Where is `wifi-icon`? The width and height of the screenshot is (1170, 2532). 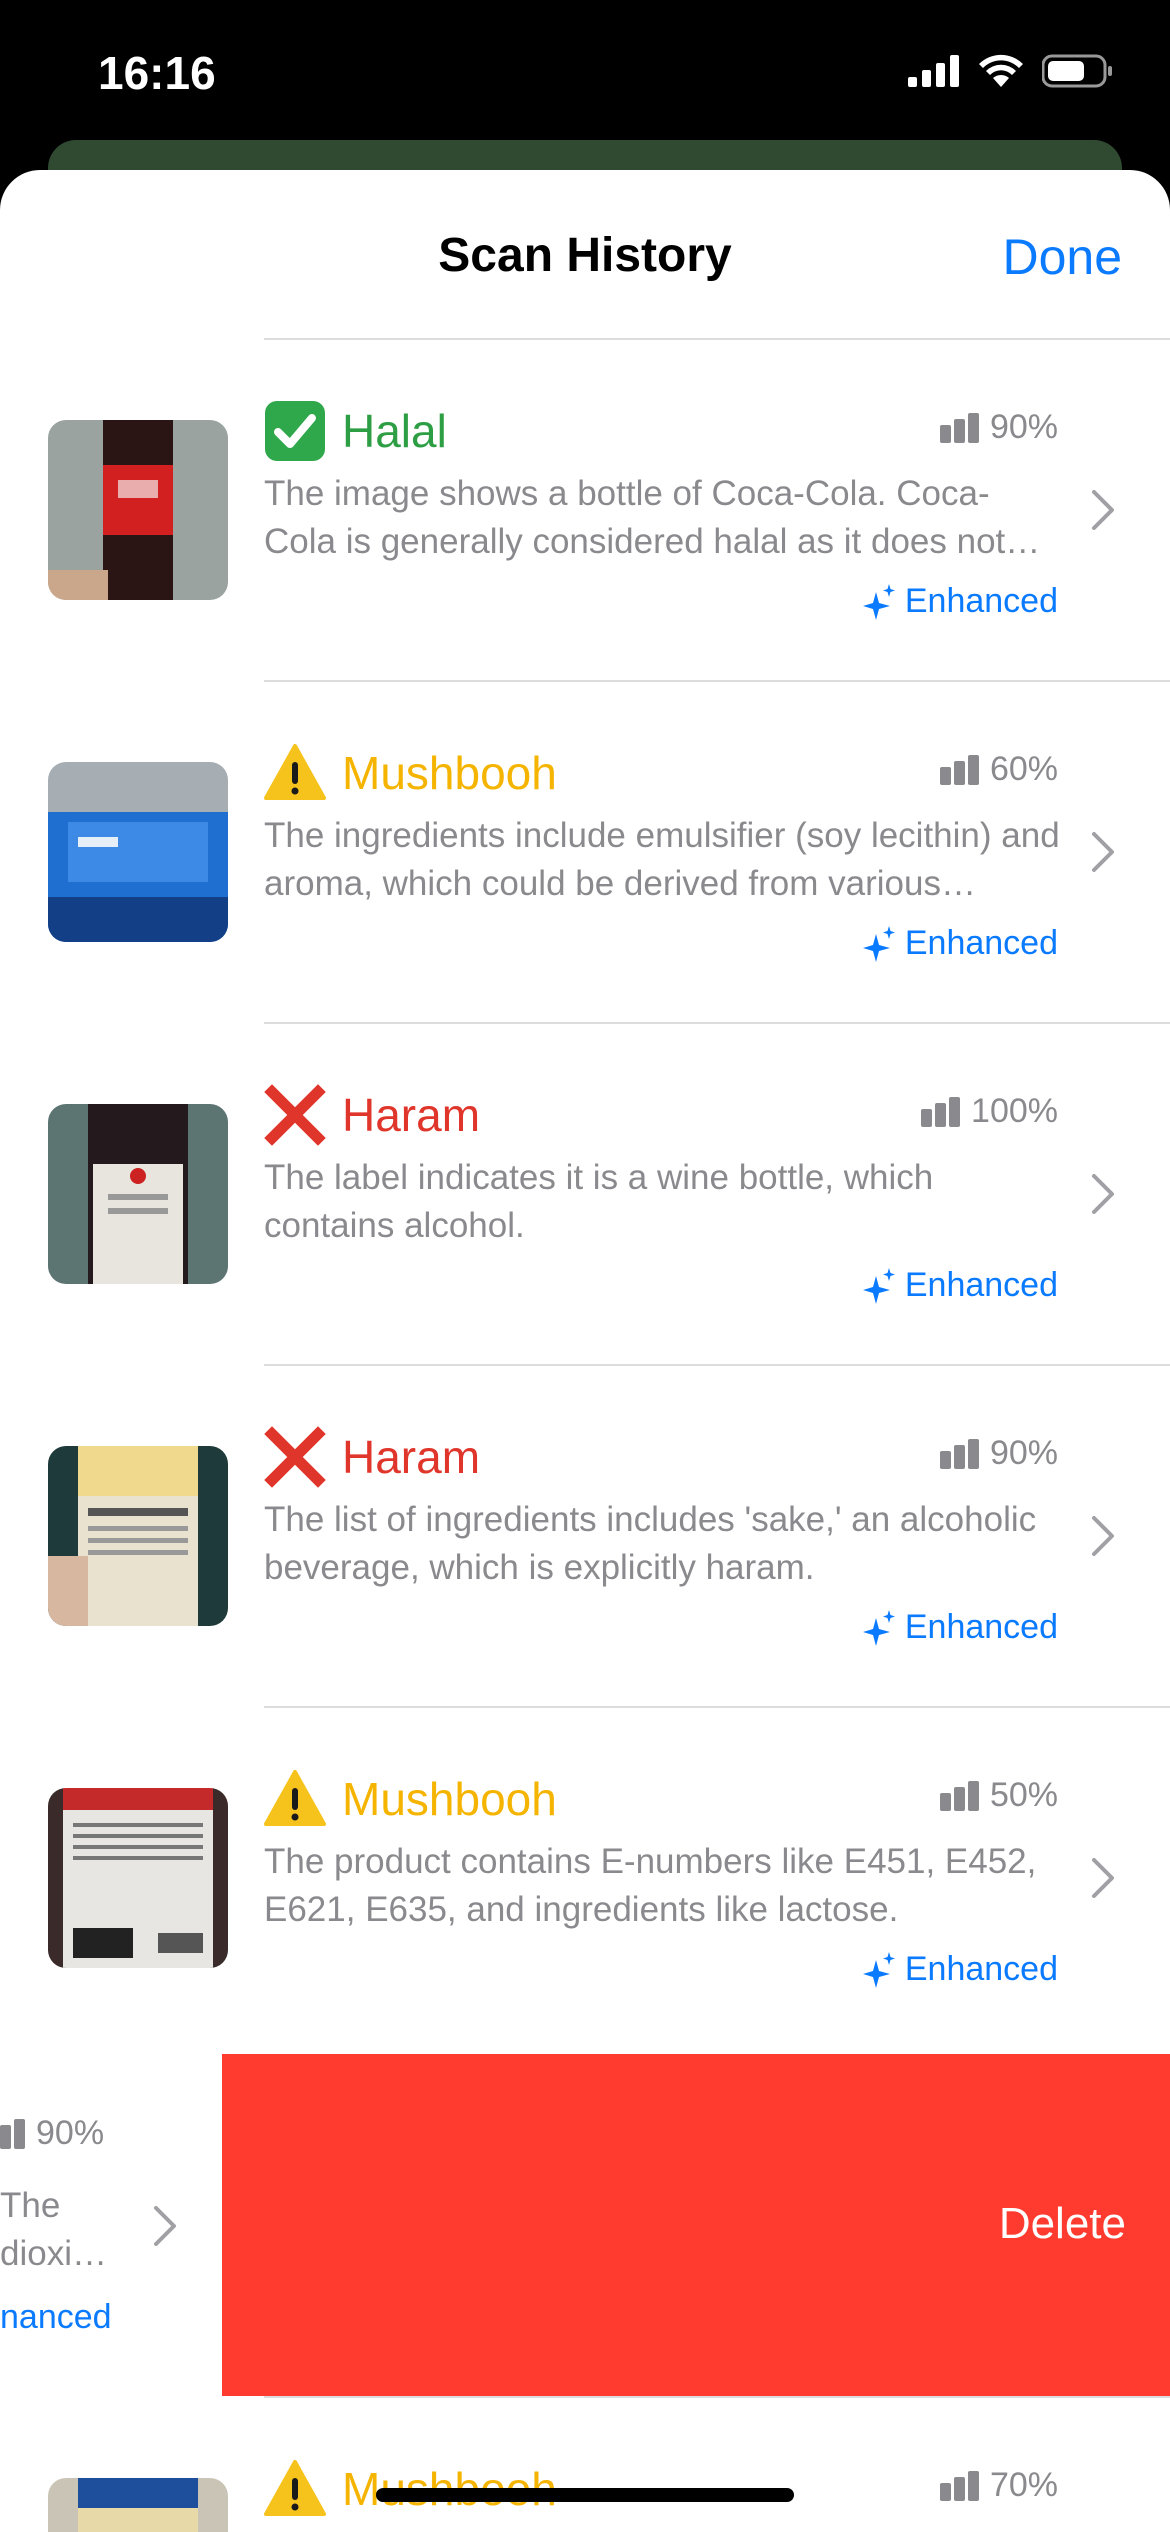 wifi-icon is located at coordinates (1001, 70).